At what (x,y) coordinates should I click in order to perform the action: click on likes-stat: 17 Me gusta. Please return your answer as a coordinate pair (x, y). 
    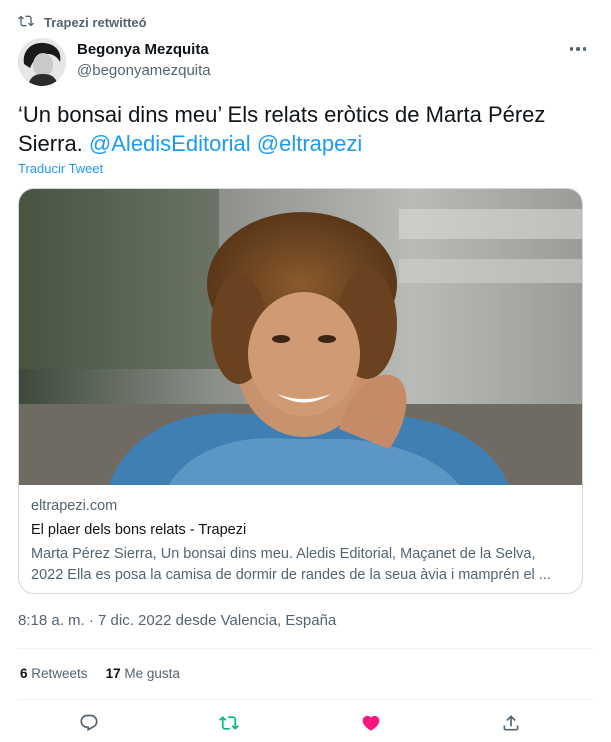
    Looking at the image, I should click on (143, 673).